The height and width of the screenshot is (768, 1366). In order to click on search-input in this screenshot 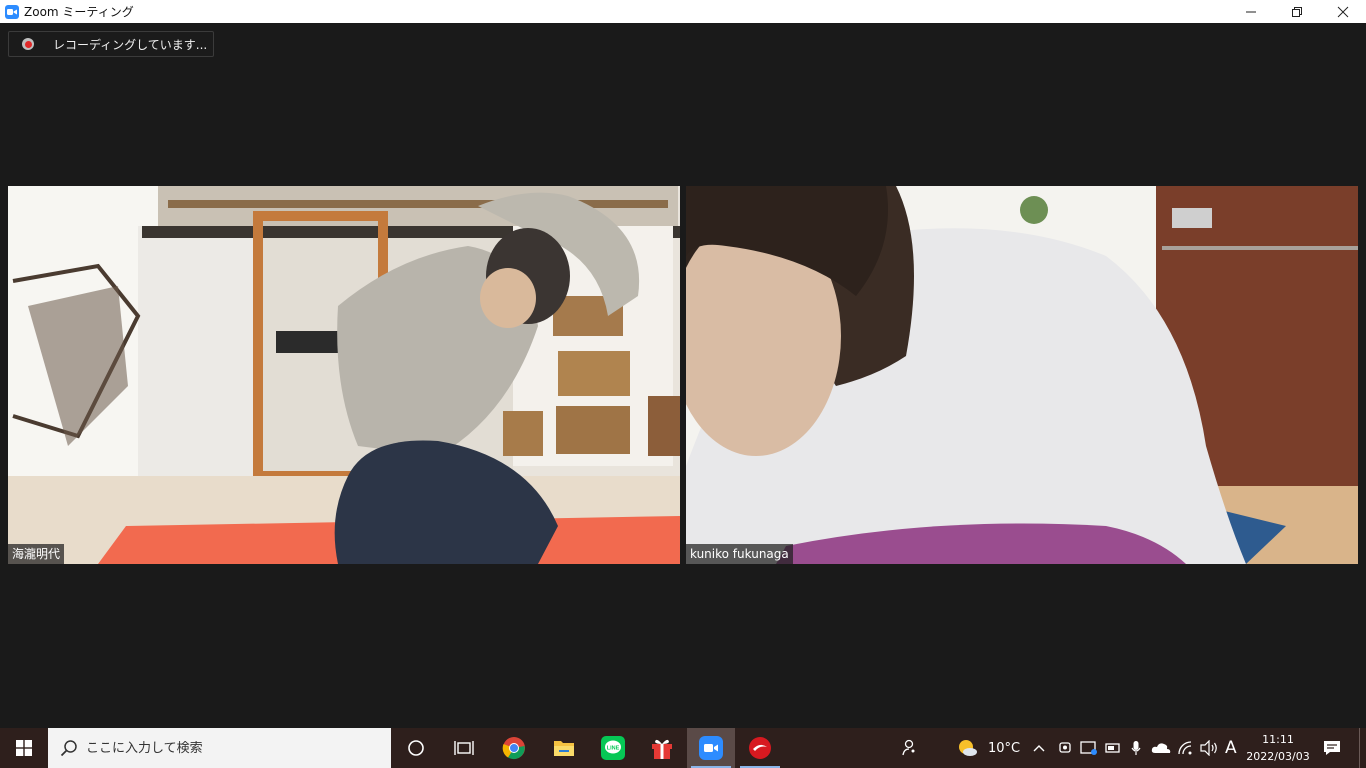, I will do `click(226, 748)`.